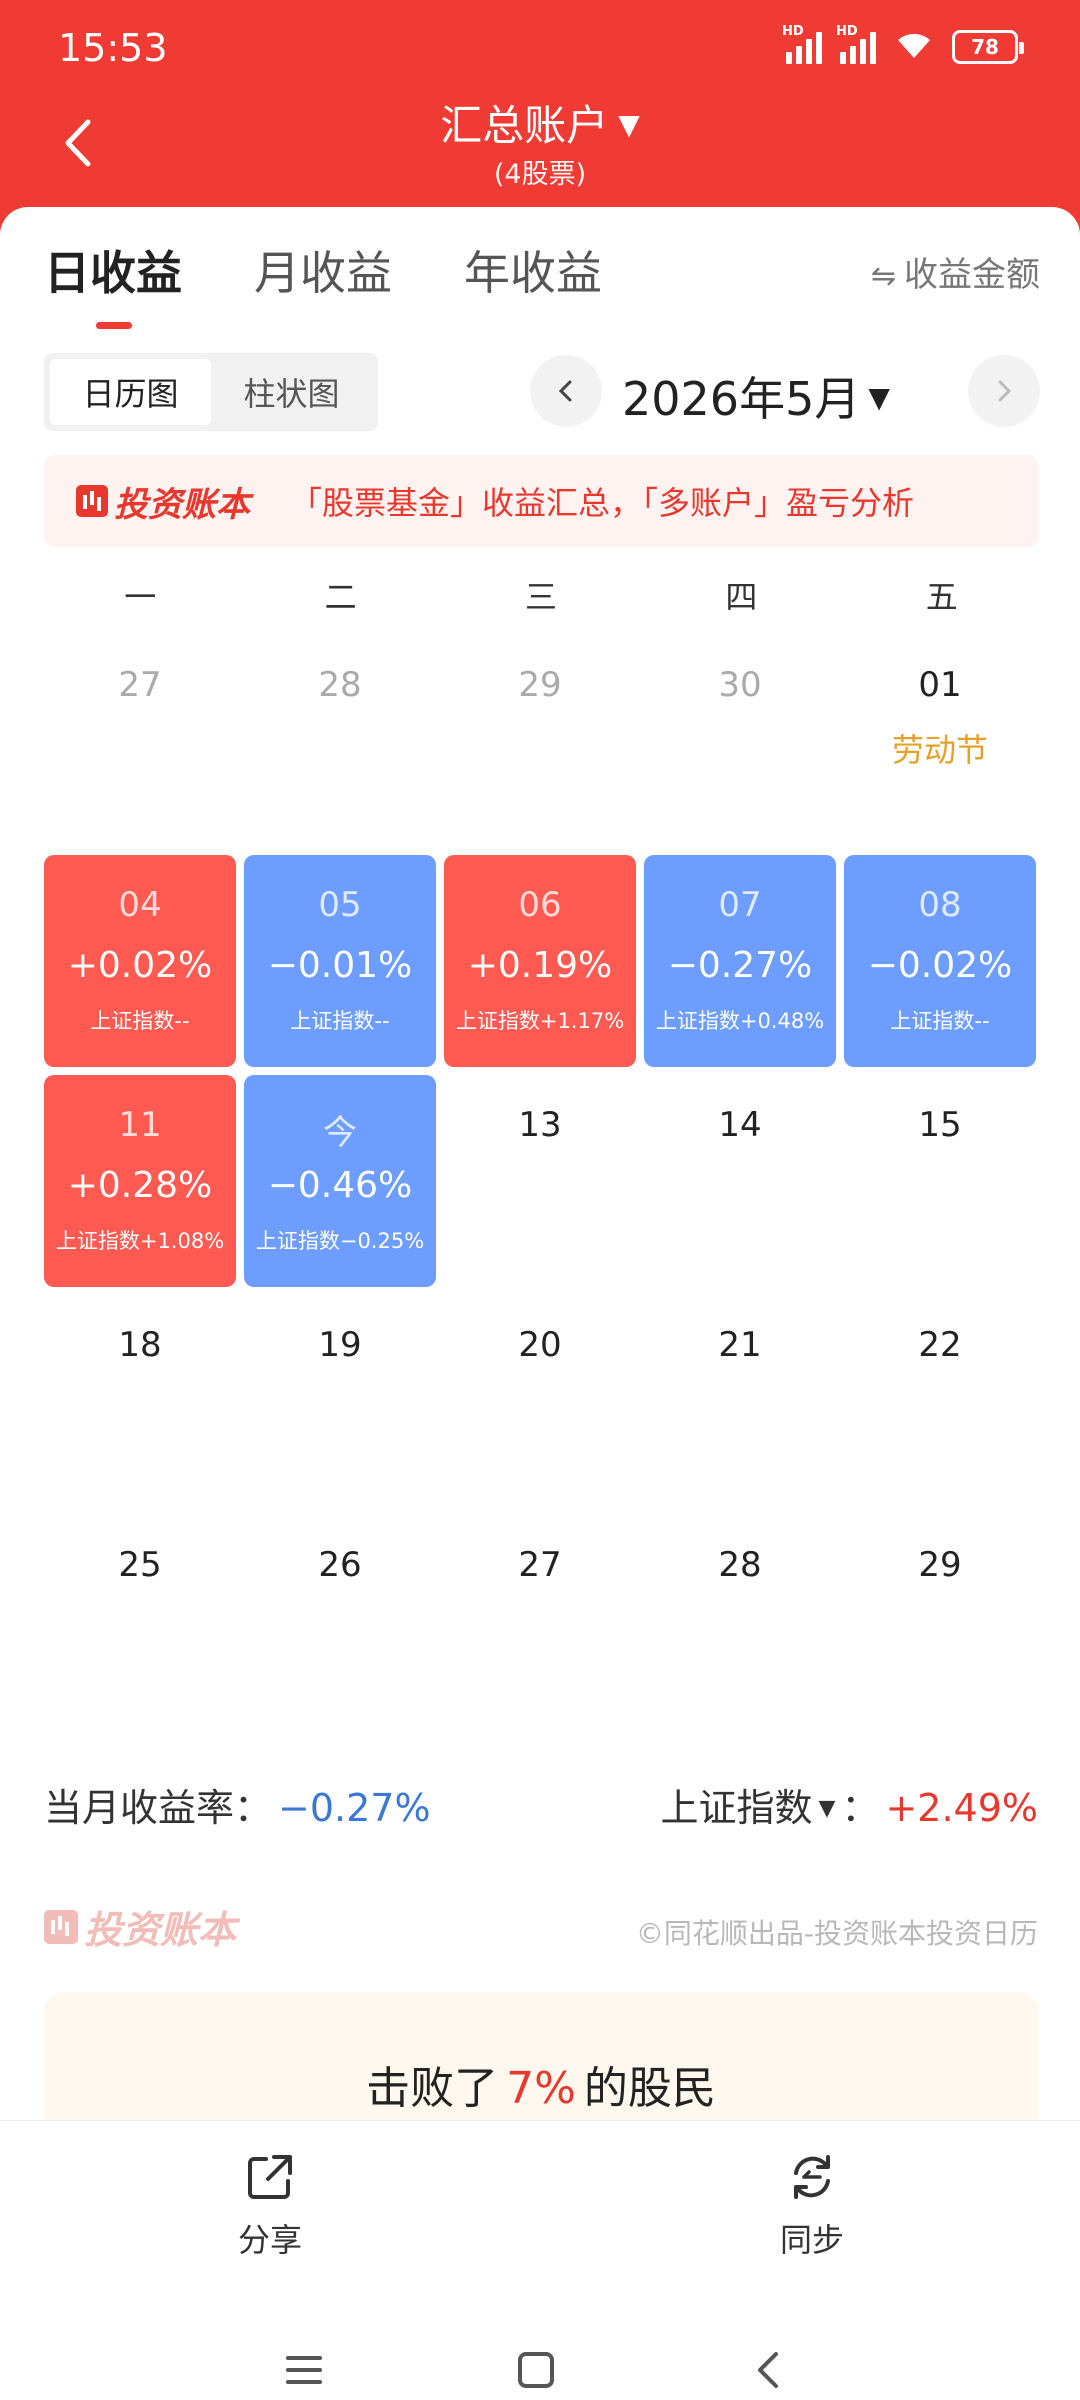  What do you see at coordinates (985, 47) in the screenshot?
I see `battery-level: 78` at bounding box center [985, 47].